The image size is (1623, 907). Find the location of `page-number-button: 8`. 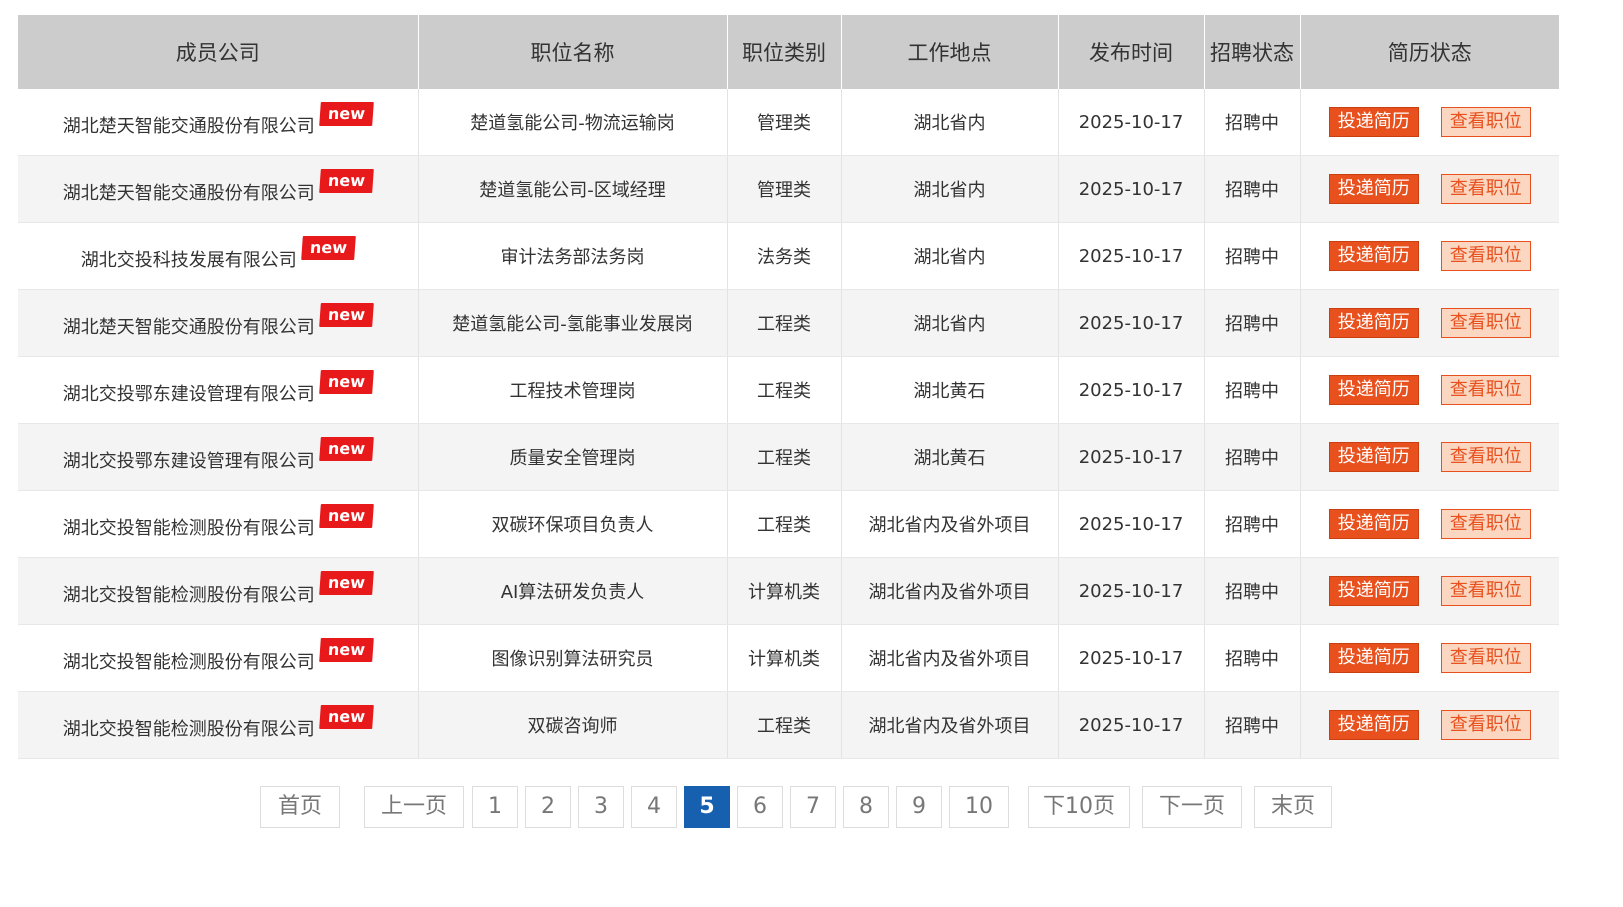

page-number-button: 8 is located at coordinates (866, 807).